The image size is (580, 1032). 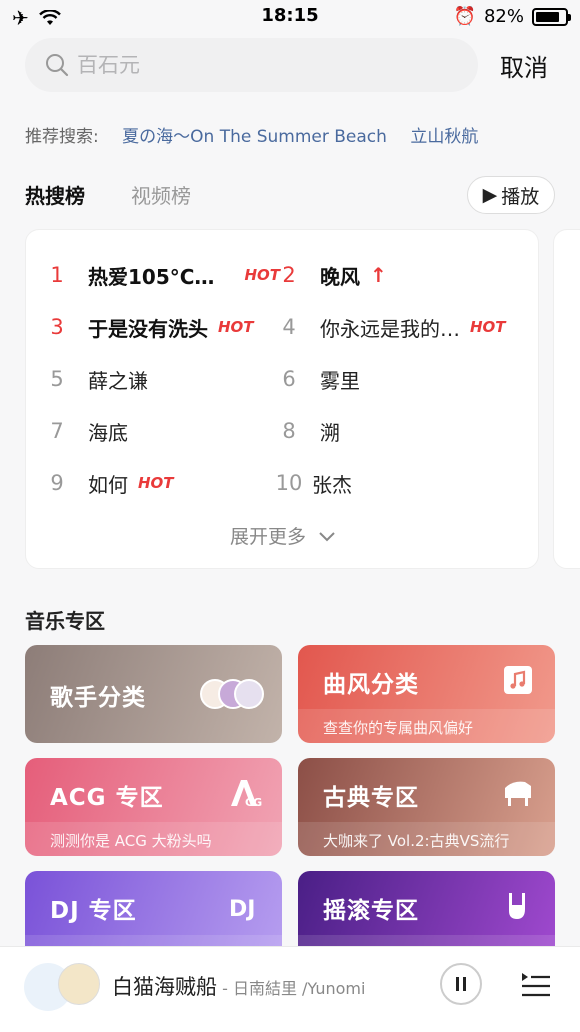 I want to click on hot-name: 晚风, so click(x=340, y=276).